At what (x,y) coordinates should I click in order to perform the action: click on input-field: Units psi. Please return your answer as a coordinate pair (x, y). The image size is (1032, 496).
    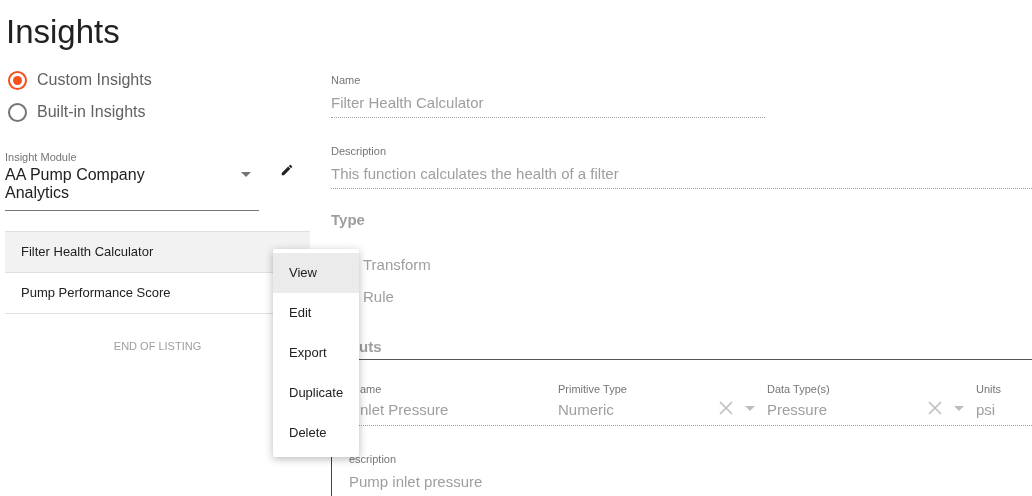
    Looking at the image, I should click on (1004, 401).